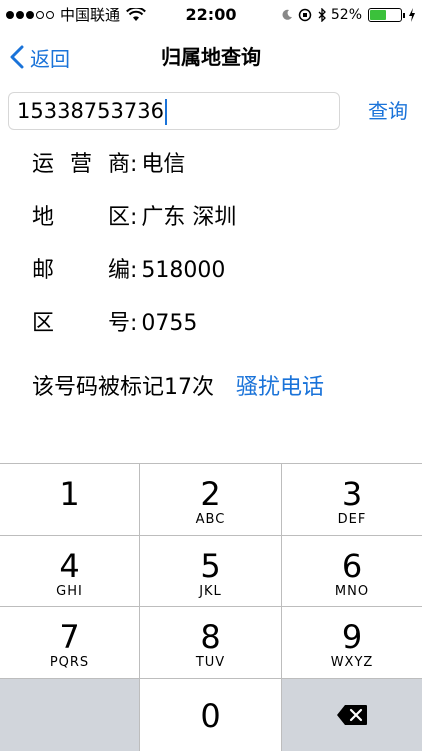 This screenshot has height=751, width=422. I want to click on battery-percent: 52%, so click(346, 15).